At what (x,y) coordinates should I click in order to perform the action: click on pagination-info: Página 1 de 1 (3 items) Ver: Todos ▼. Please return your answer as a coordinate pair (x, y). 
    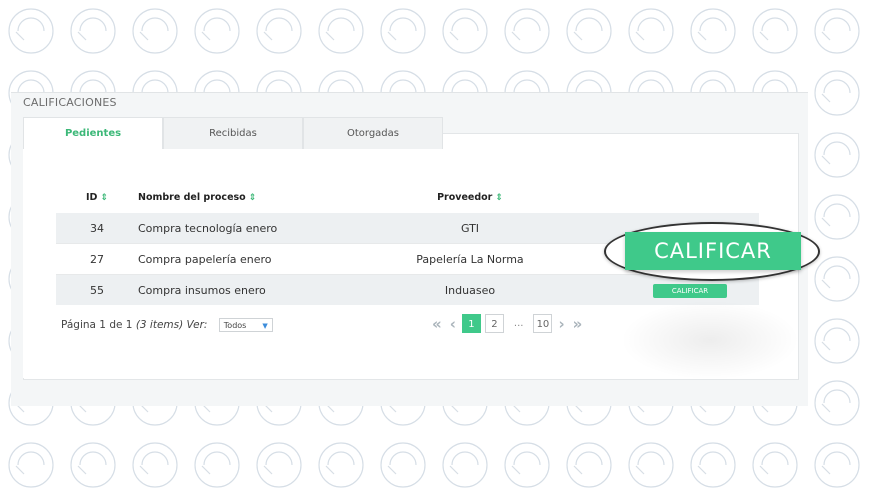
    Looking at the image, I should click on (167, 325).